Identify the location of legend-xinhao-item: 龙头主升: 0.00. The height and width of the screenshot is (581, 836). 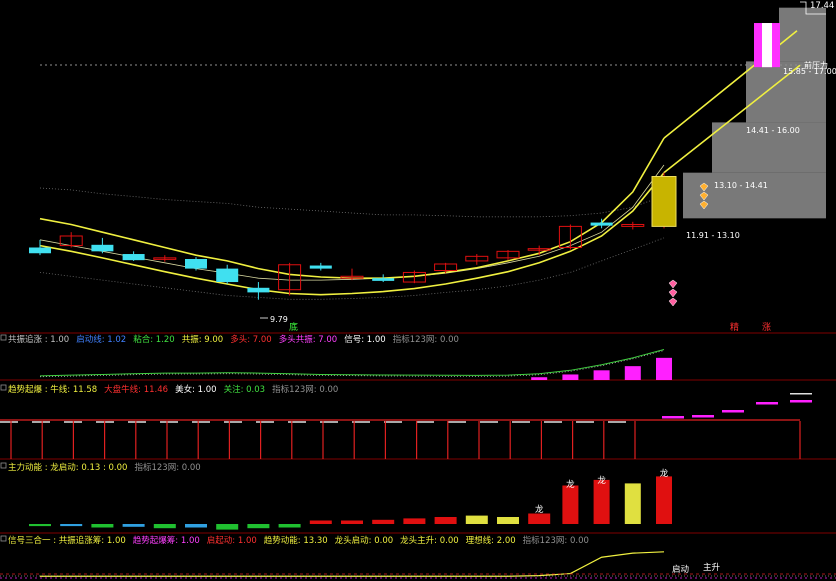
(429, 540).